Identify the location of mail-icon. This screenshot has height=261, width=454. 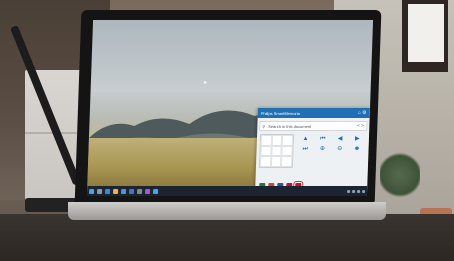
(132, 191).